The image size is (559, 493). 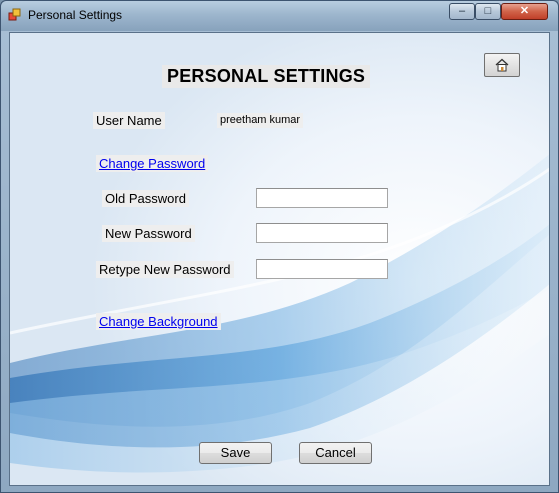 What do you see at coordinates (75, 15) in the screenshot?
I see `window-title: Personal Settings` at bounding box center [75, 15].